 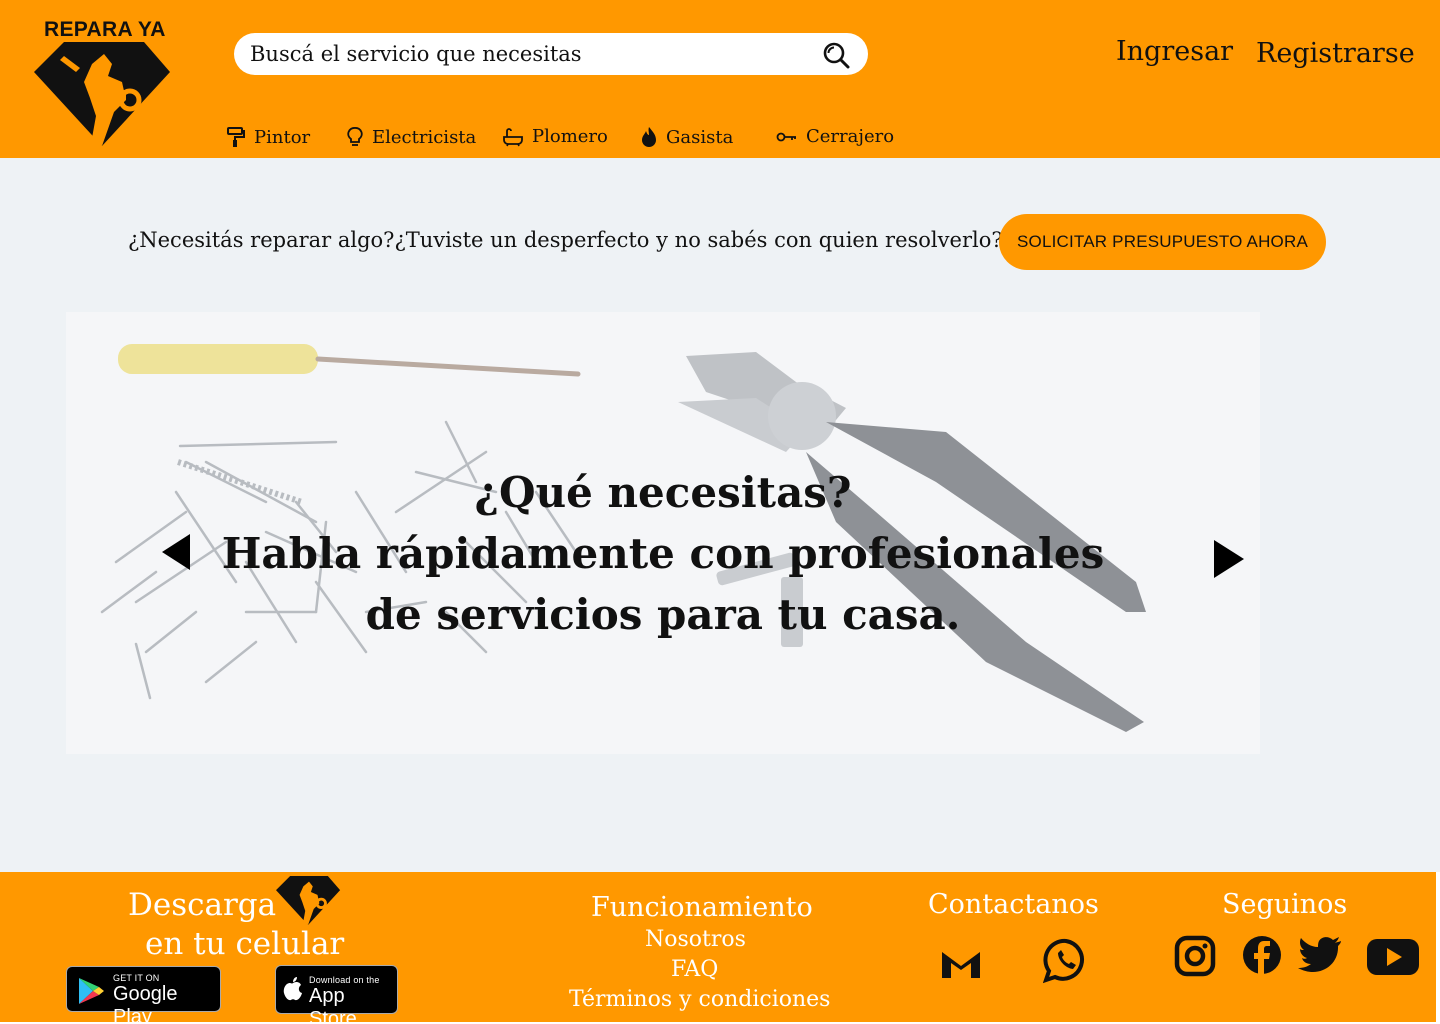 I want to click on category-label: Electricista, so click(x=424, y=137).